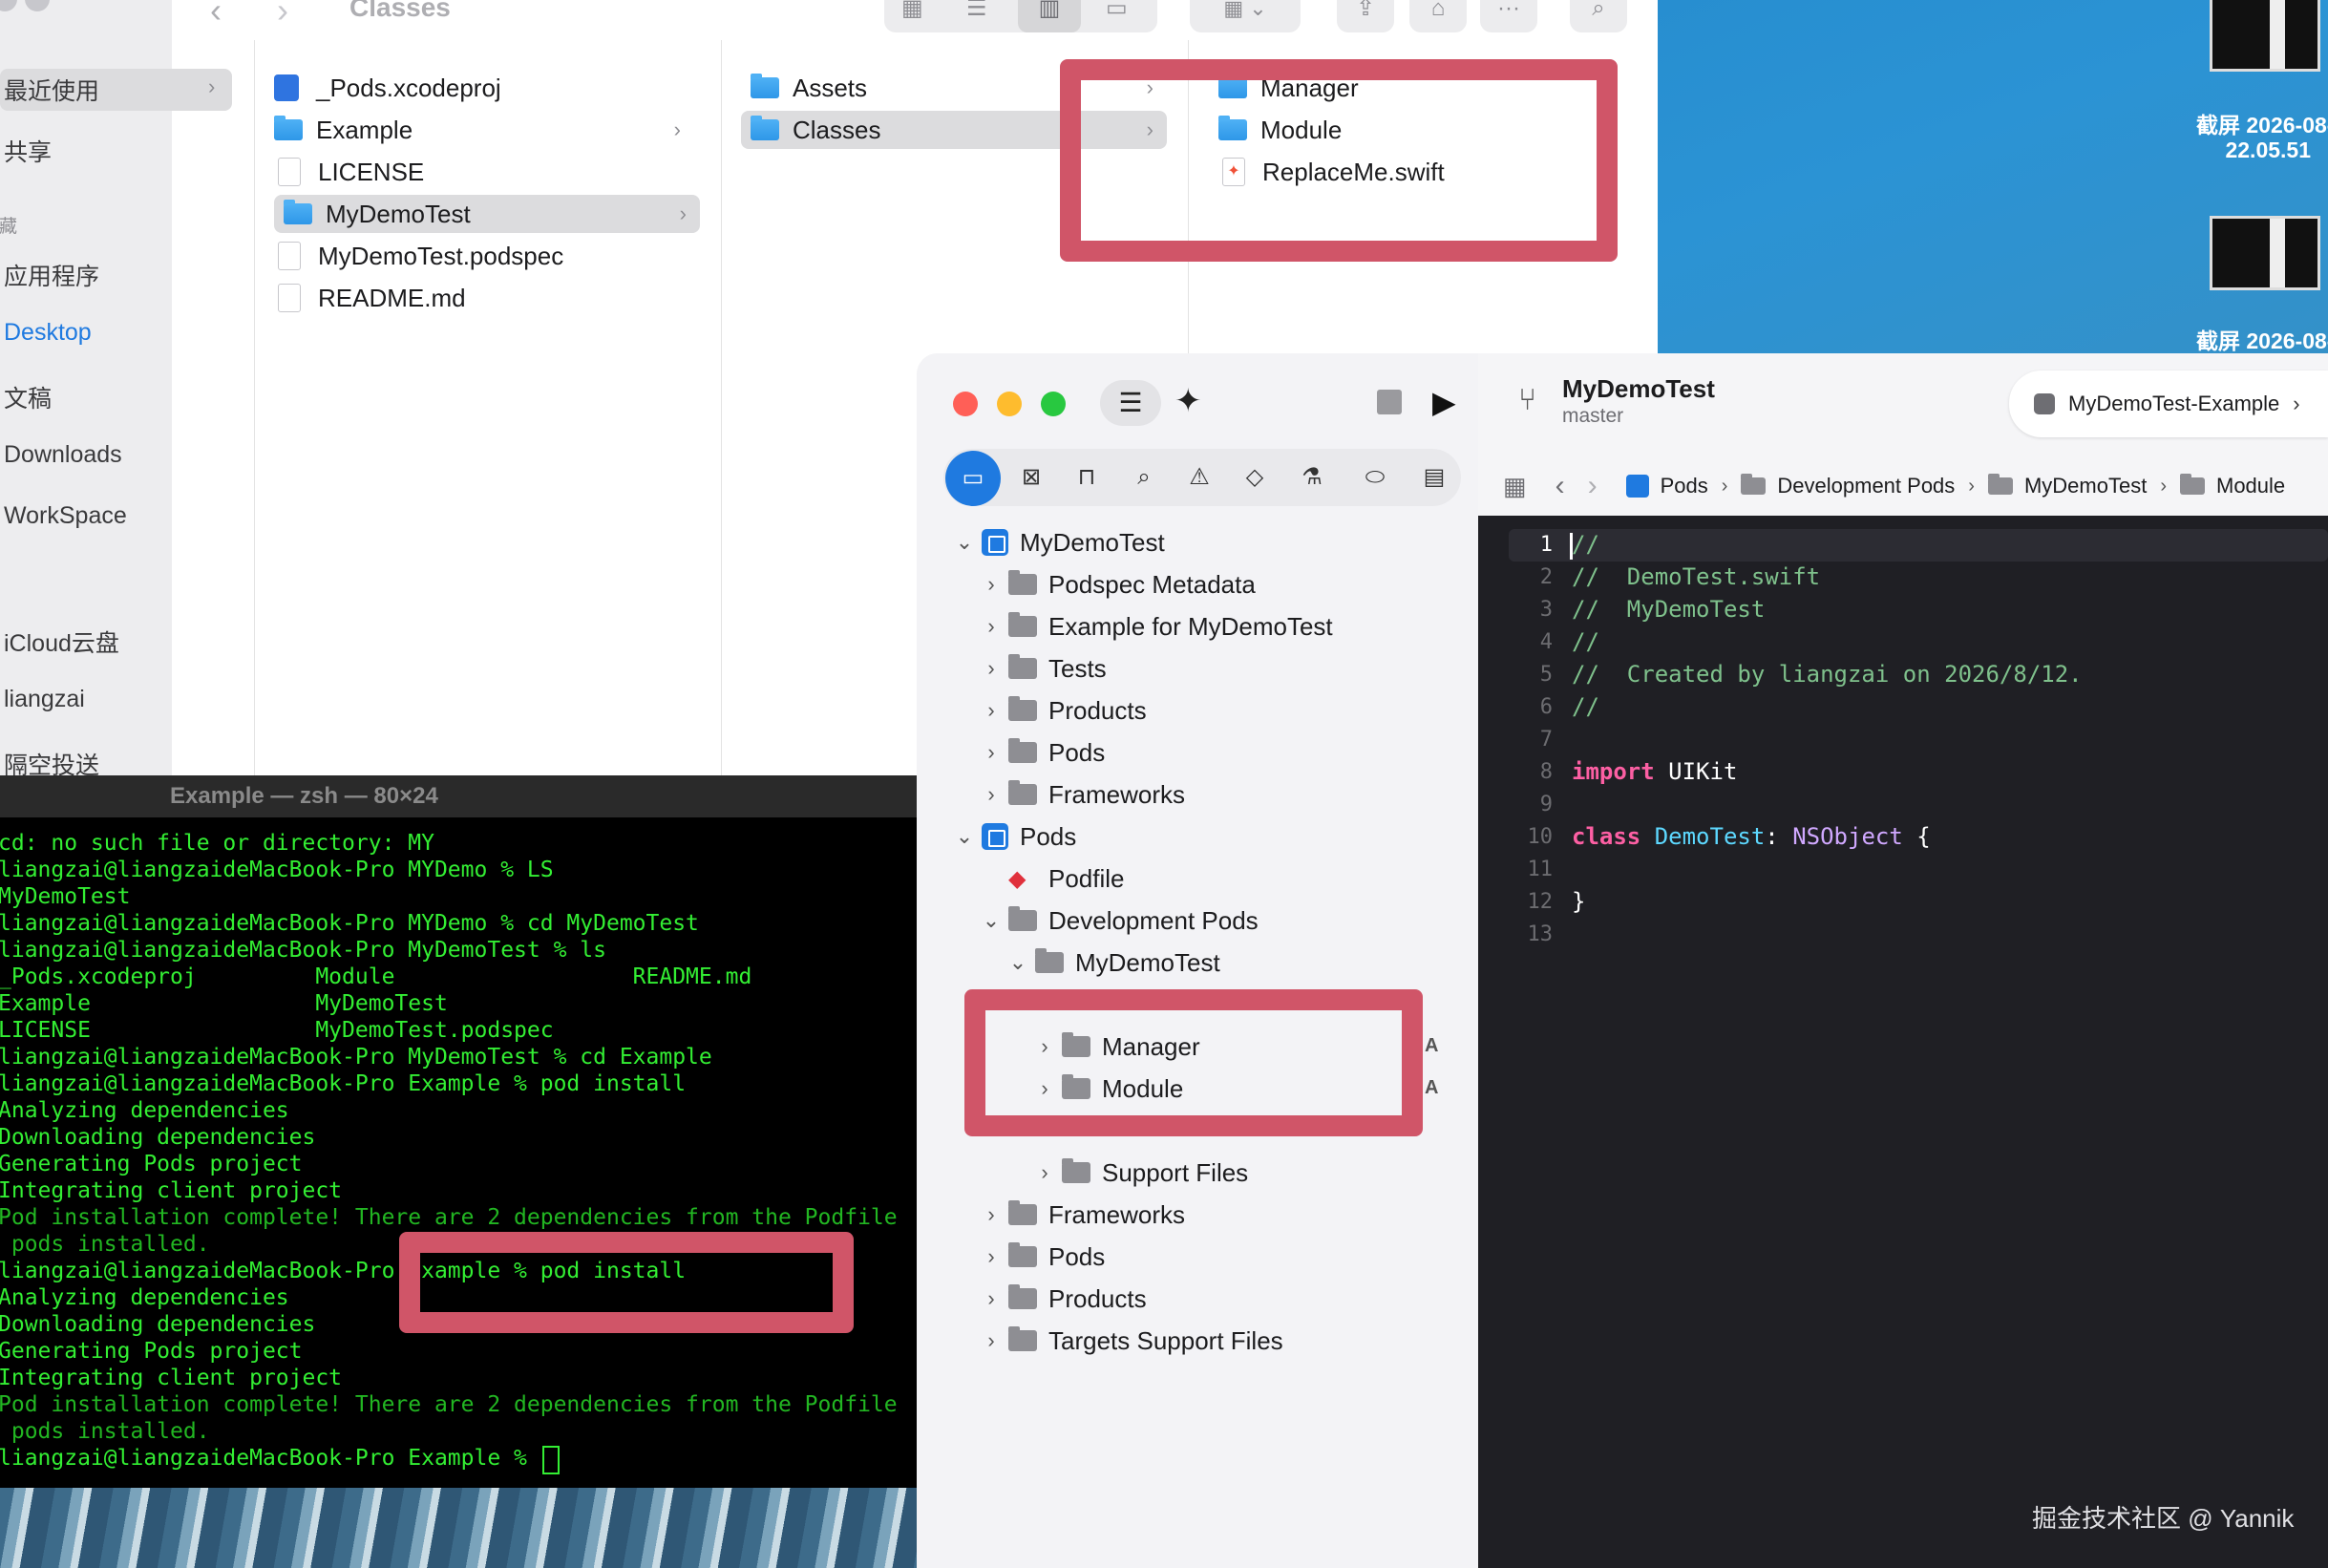 The width and height of the screenshot is (2328, 1568). I want to click on navigator-toggle-icon: ☰, so click(1130, 403).